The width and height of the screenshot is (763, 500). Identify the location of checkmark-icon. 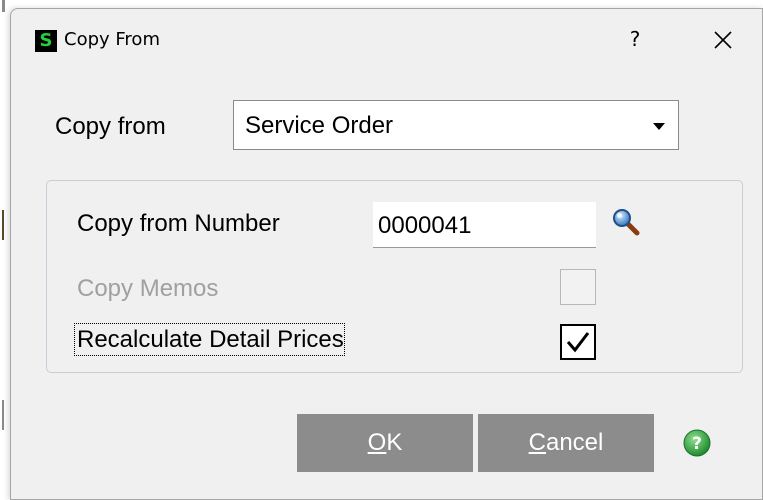
(578, 342).